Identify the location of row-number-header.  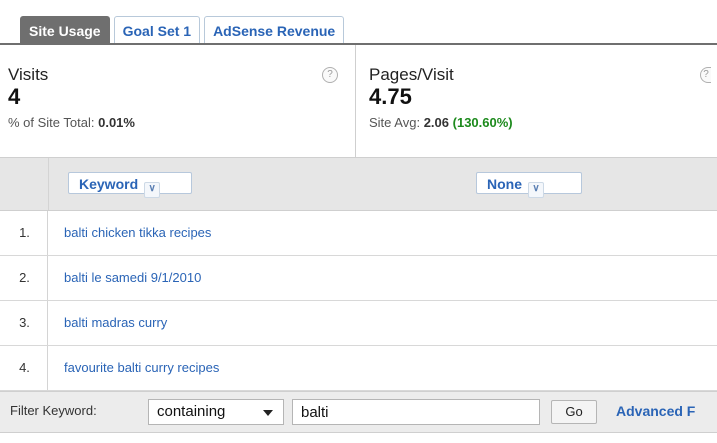
(24, 184).